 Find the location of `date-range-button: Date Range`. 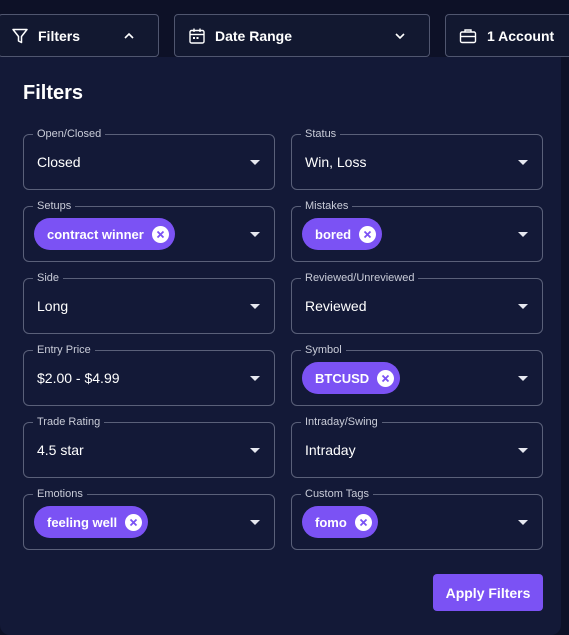

date-range-button: Date Range is located at coordinates (302, 35).